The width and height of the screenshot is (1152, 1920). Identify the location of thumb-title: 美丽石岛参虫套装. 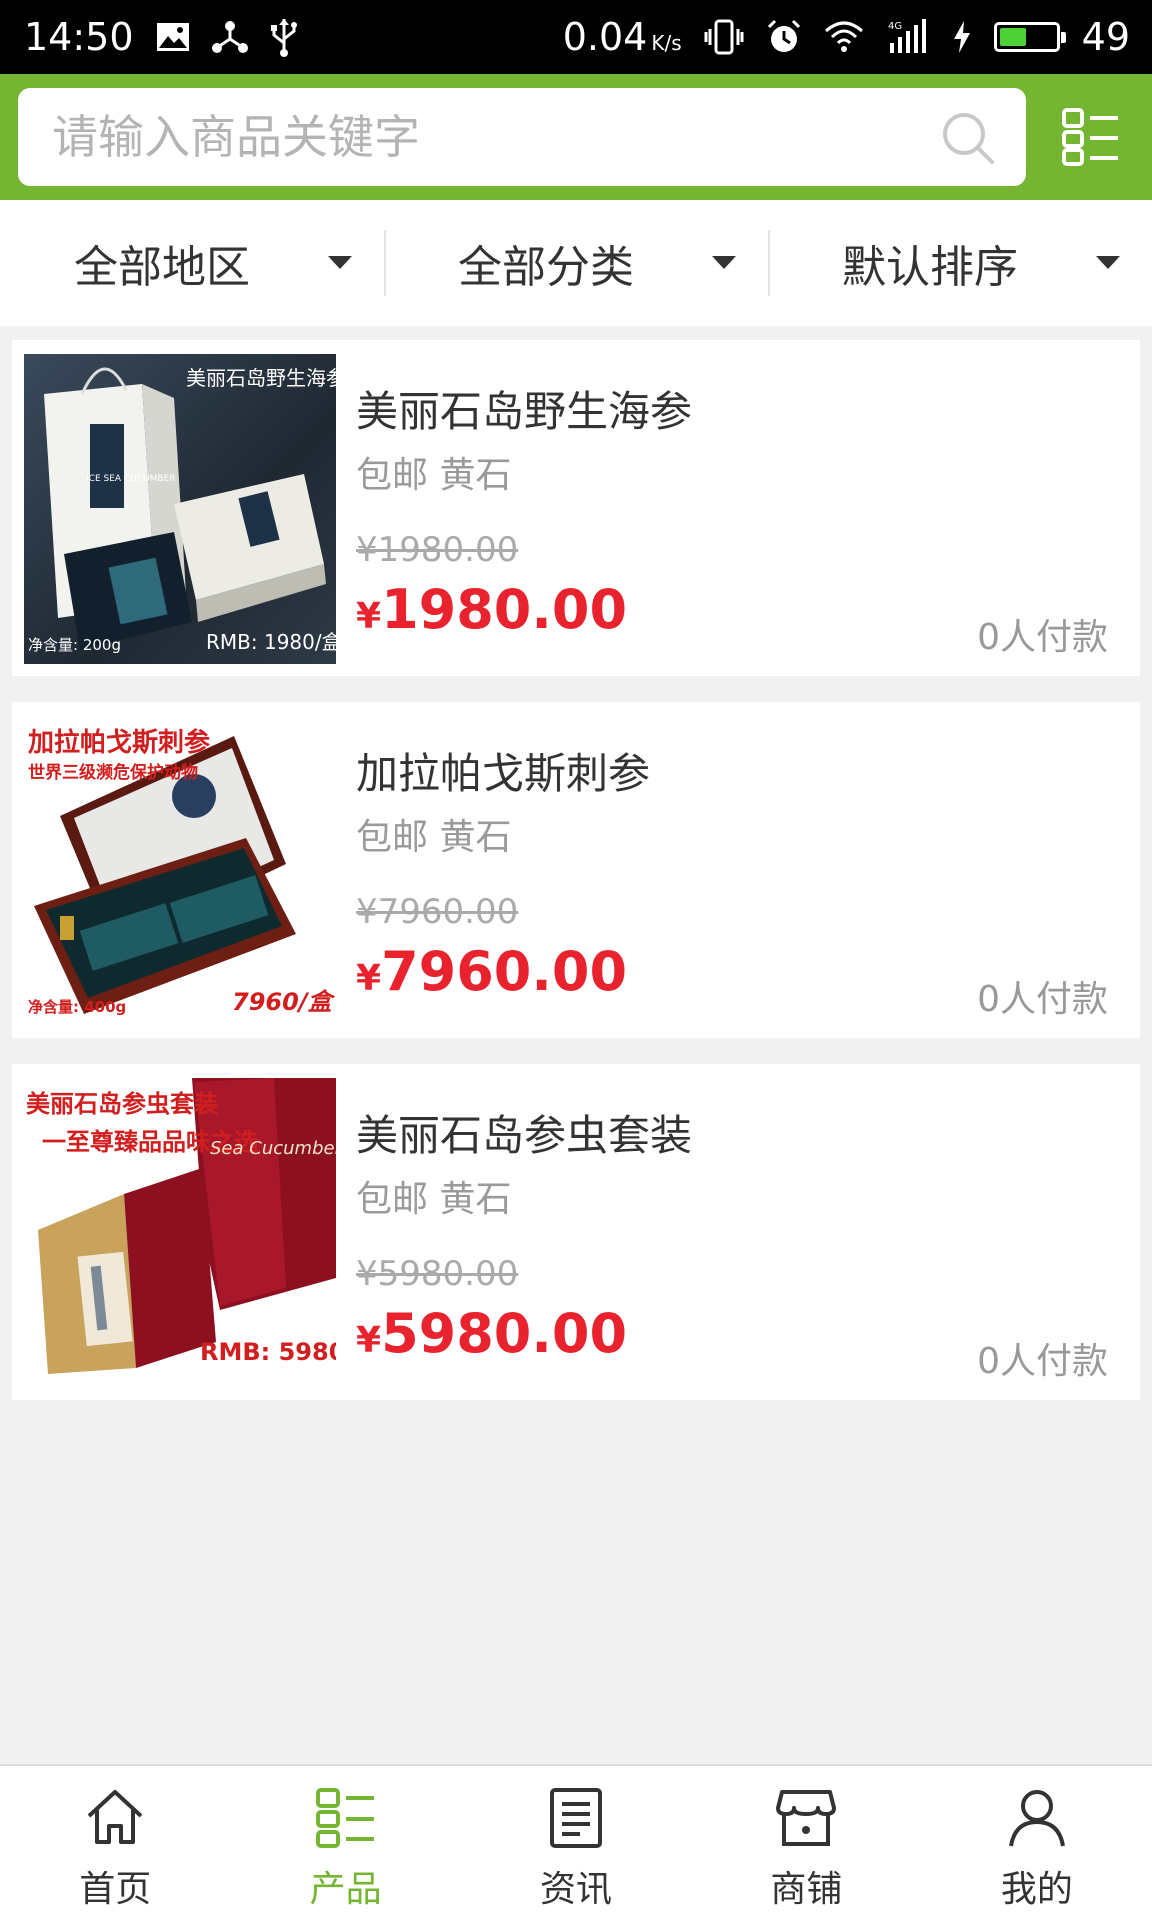
(122, 1104).